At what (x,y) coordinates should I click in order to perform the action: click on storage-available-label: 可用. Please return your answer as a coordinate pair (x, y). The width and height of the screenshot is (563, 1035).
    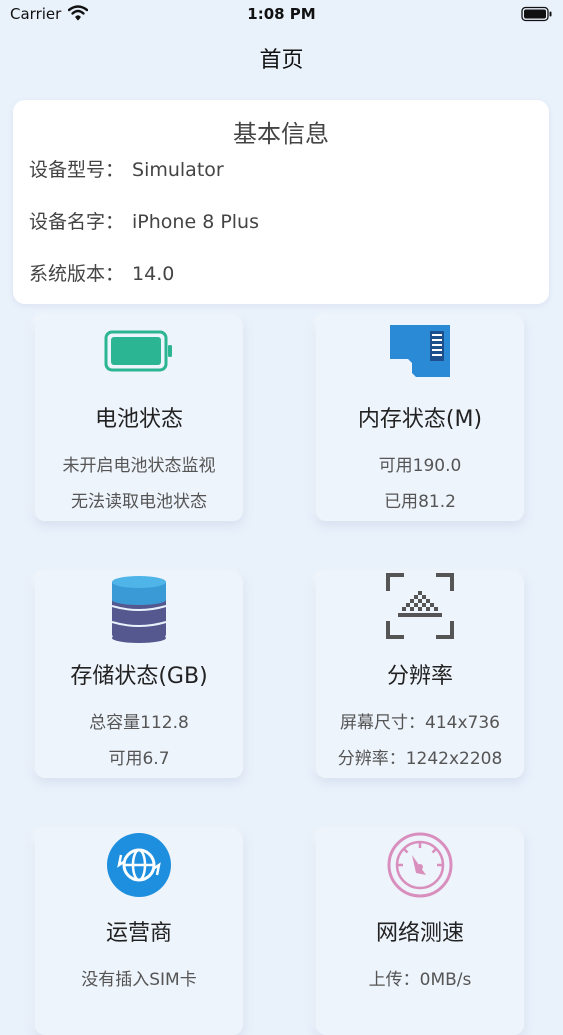
    Looking at the image, I should click on (125, 759).